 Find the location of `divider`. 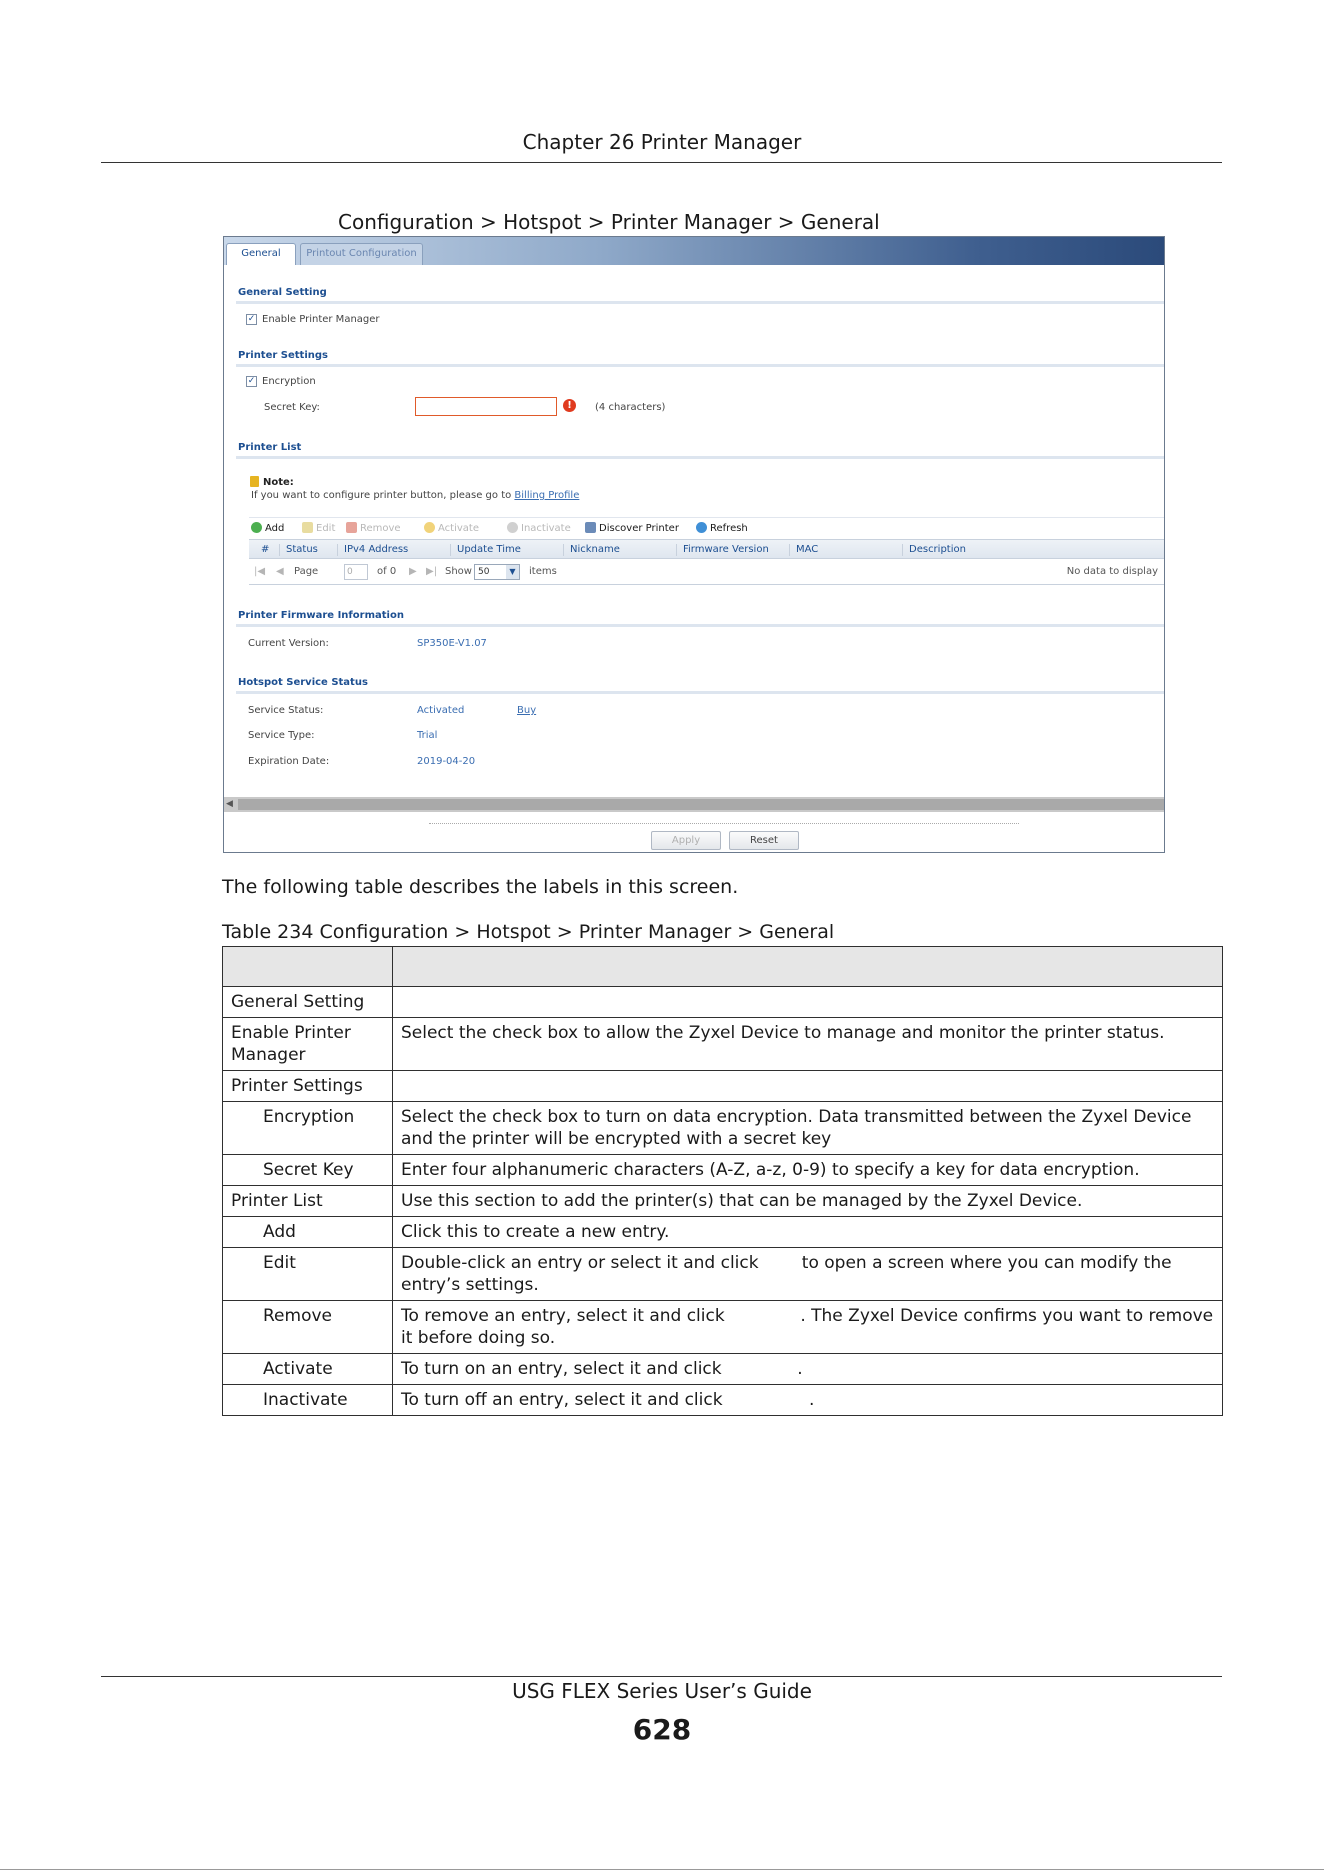

divider is located at coordinates (724, 823).